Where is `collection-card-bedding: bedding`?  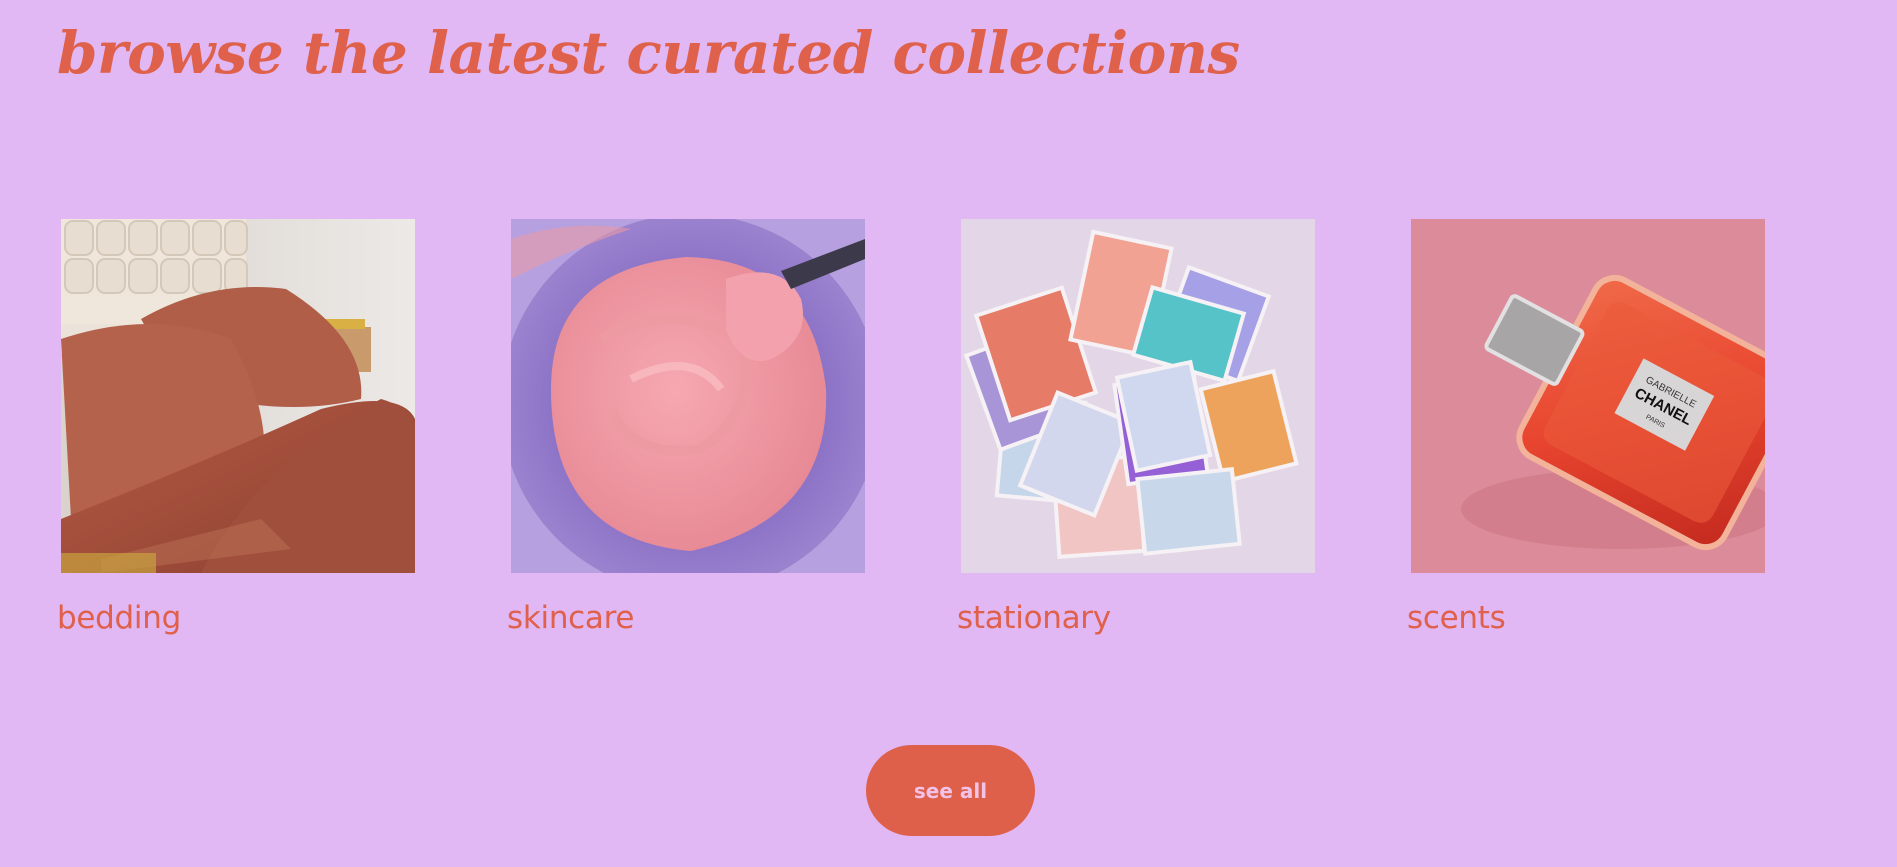
collection-card-bedding: bedding is located at coordinates (236, 427).